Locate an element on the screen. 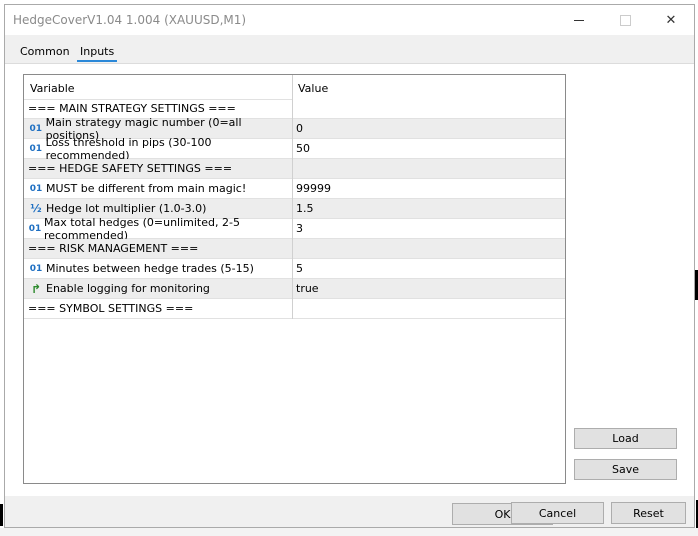 The height and width of the screenshot is (536, 698). tab-common: Common is located at coordinates (45, 51).